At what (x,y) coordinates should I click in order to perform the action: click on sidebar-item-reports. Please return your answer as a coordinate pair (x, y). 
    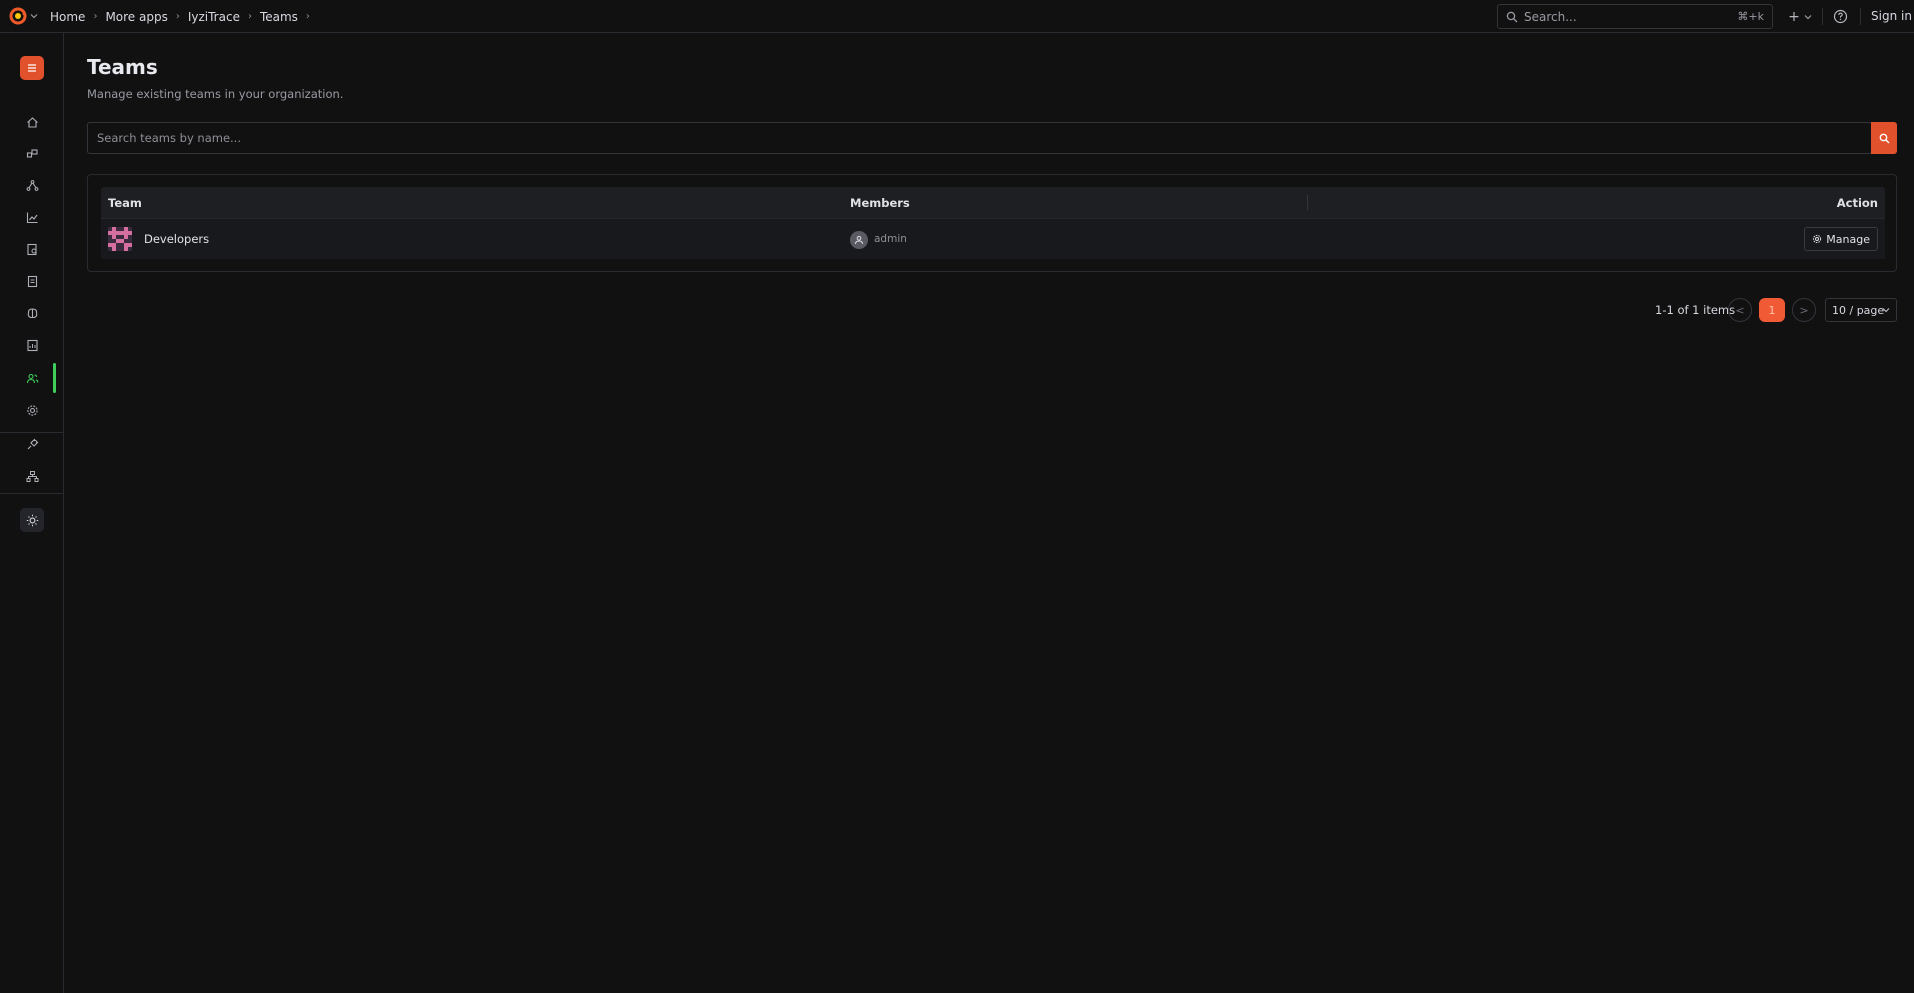
    Looking at the image, I should click on (32, 345).